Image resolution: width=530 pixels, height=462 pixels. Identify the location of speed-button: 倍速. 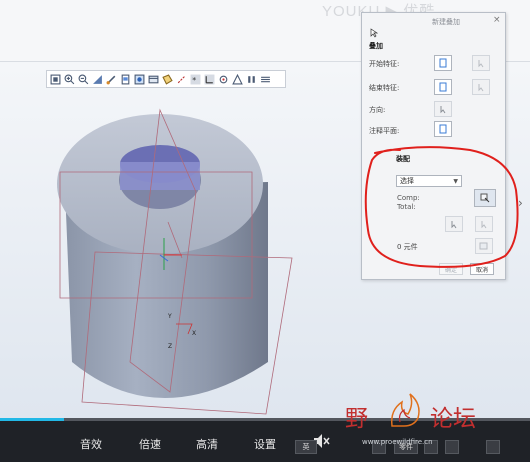
(150, 444).